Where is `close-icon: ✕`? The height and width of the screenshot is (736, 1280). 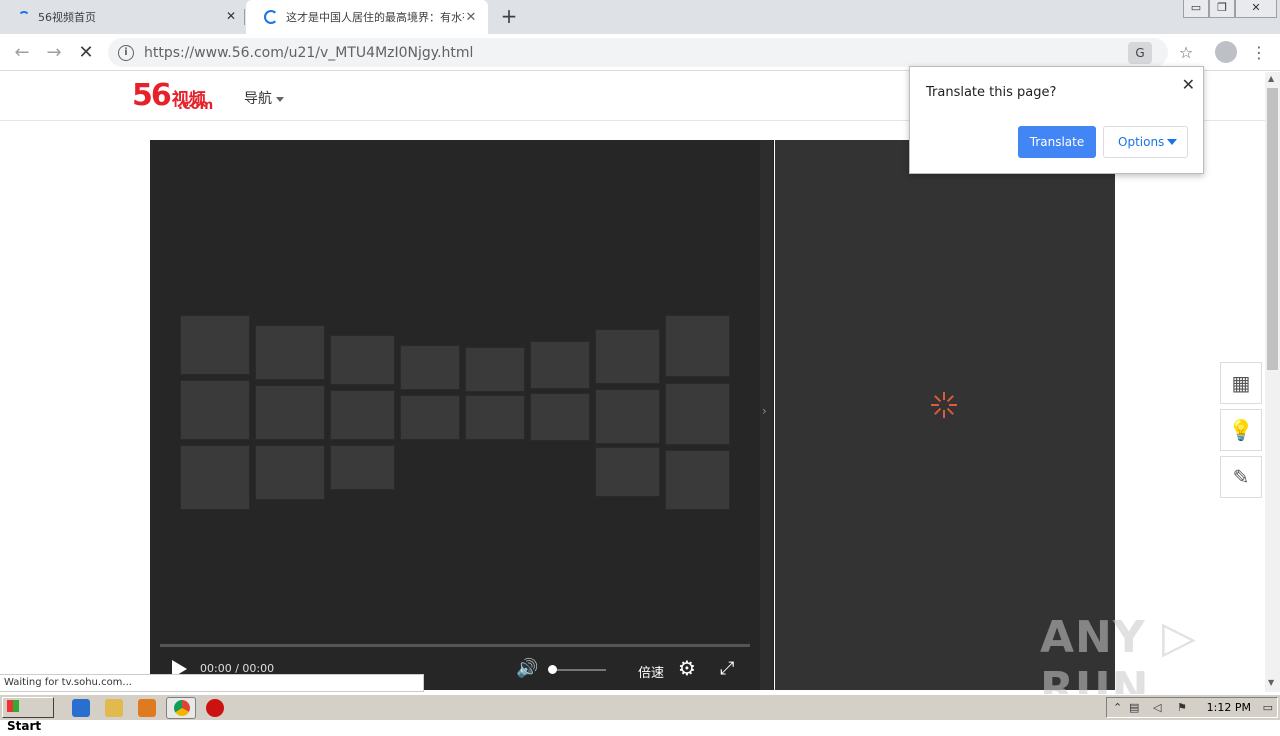
close-icon: ✕ is located at coordinates (1188, 84).